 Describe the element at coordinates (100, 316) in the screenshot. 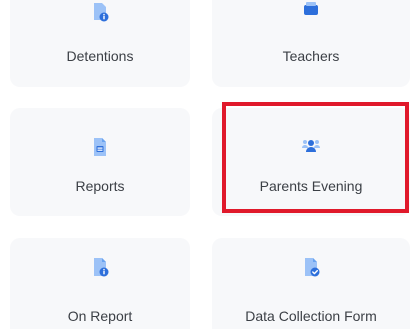

I see `tile-label: On Report` at that location.